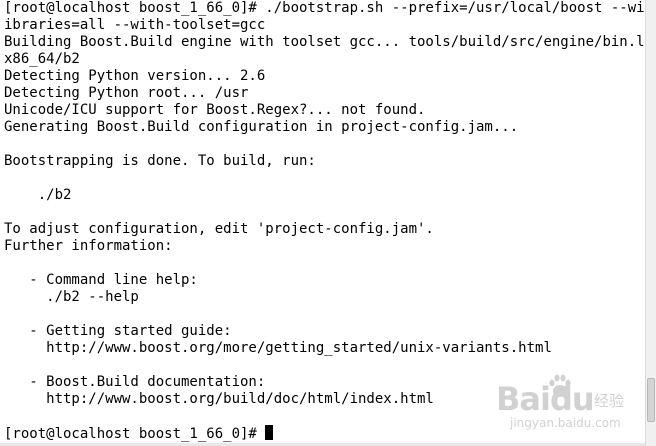  I want to click on terminal-line: ibraries=all --with-toolset=gcc, so click(135, 25).